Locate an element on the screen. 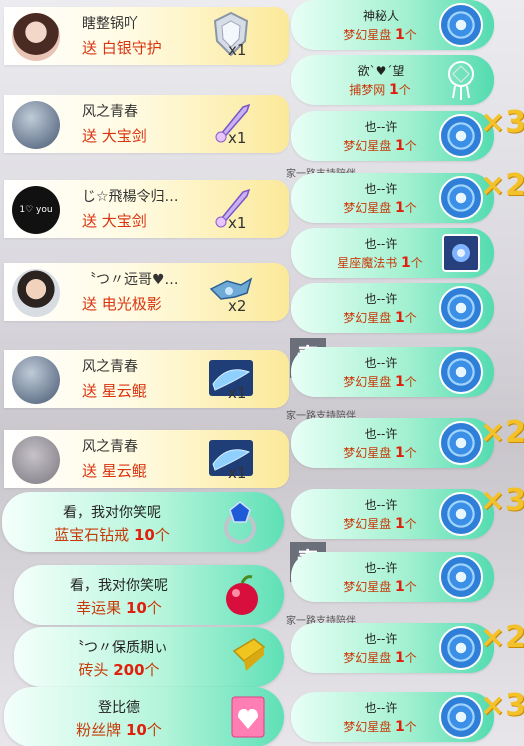 This screenshot has height=746, width=524. sender-name: 登比德 is located at coordinates (119, 708).